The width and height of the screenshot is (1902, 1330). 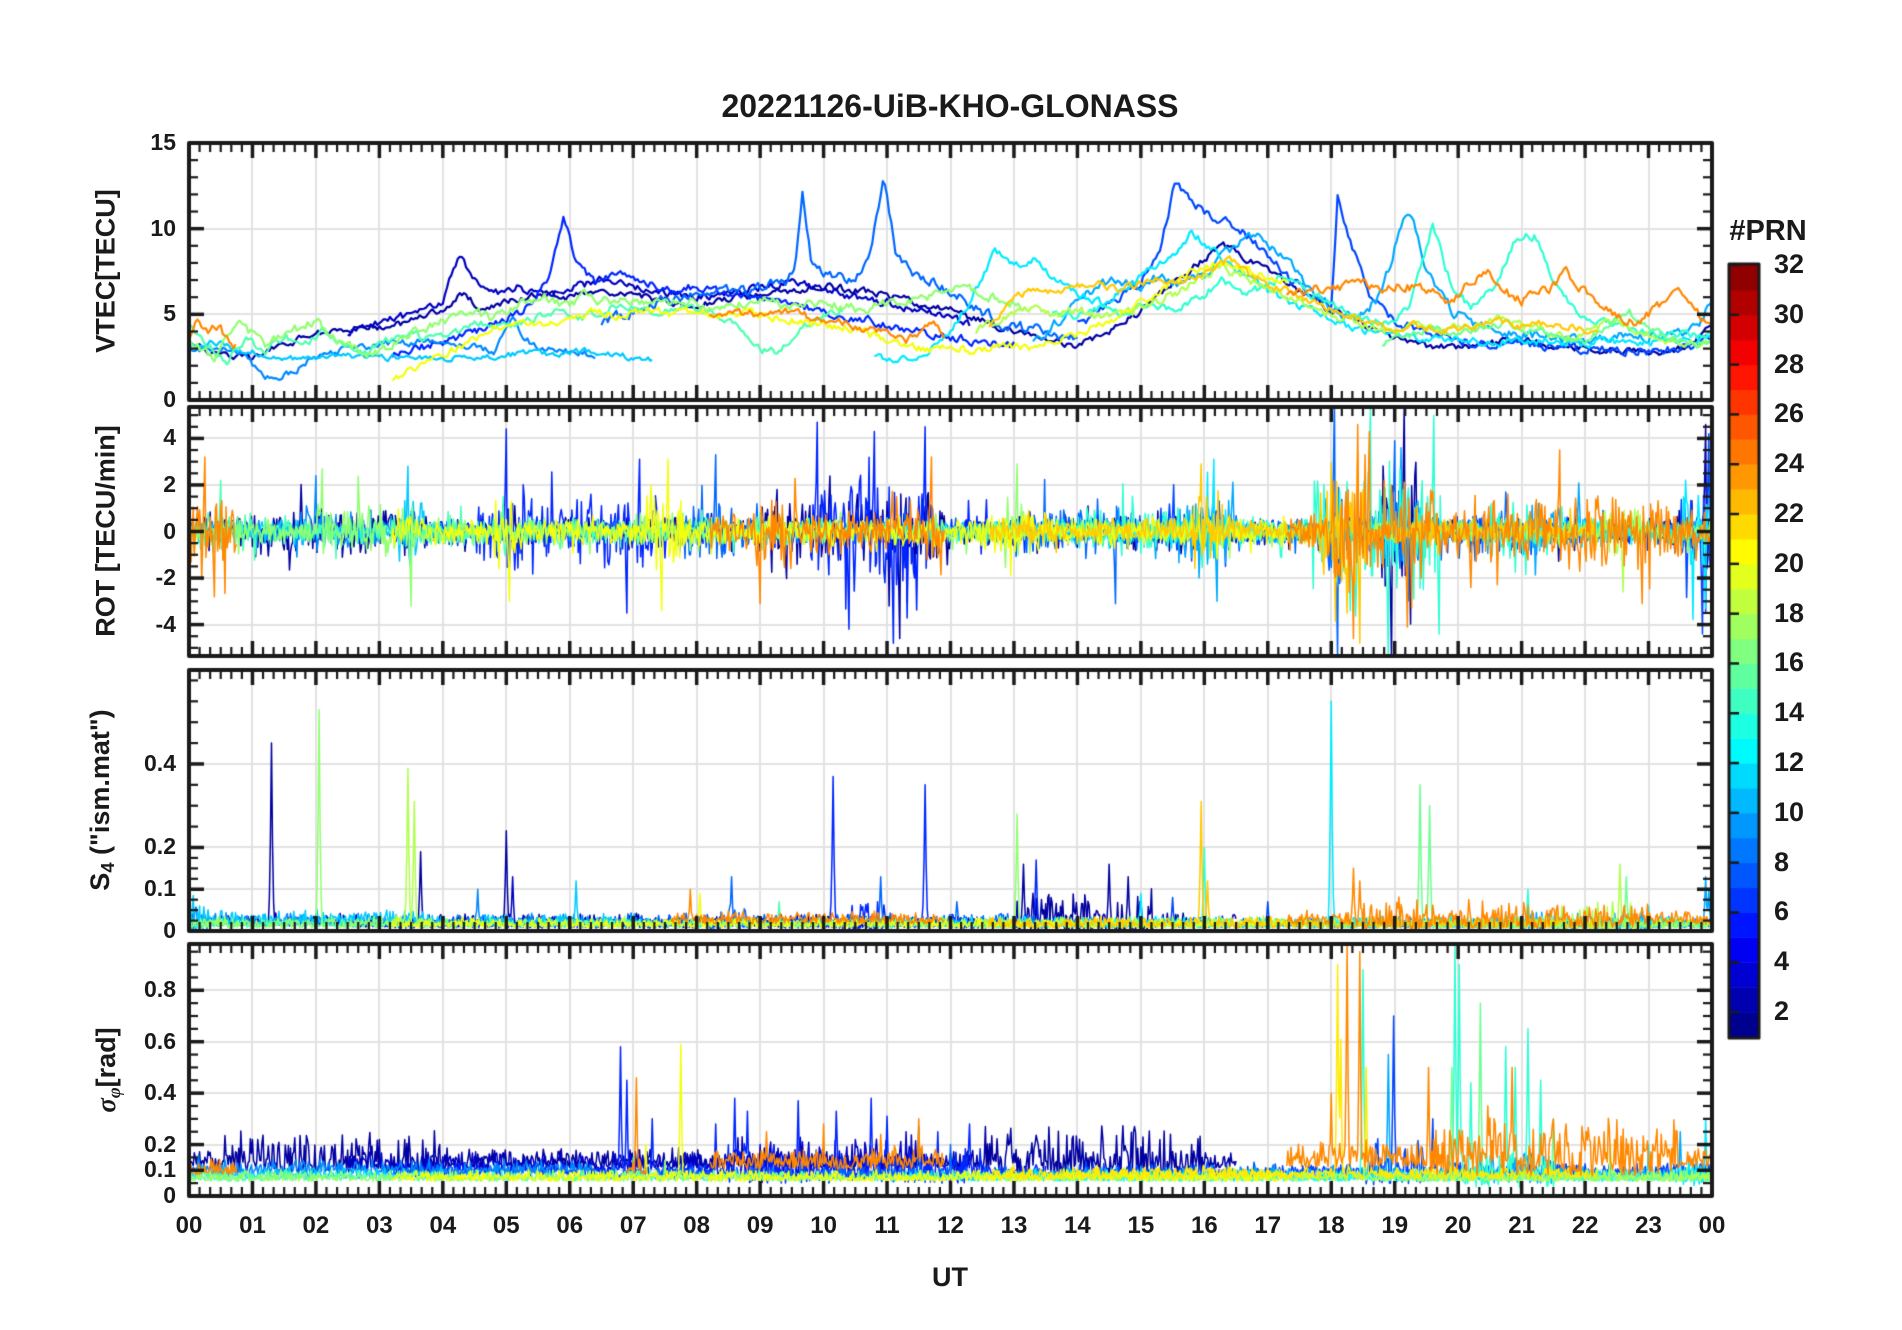 What do you see at coordinates (1789, 712) in the screenshot?
I see `colorbar-tick-label: 14` at bounding box center [1789, 712].